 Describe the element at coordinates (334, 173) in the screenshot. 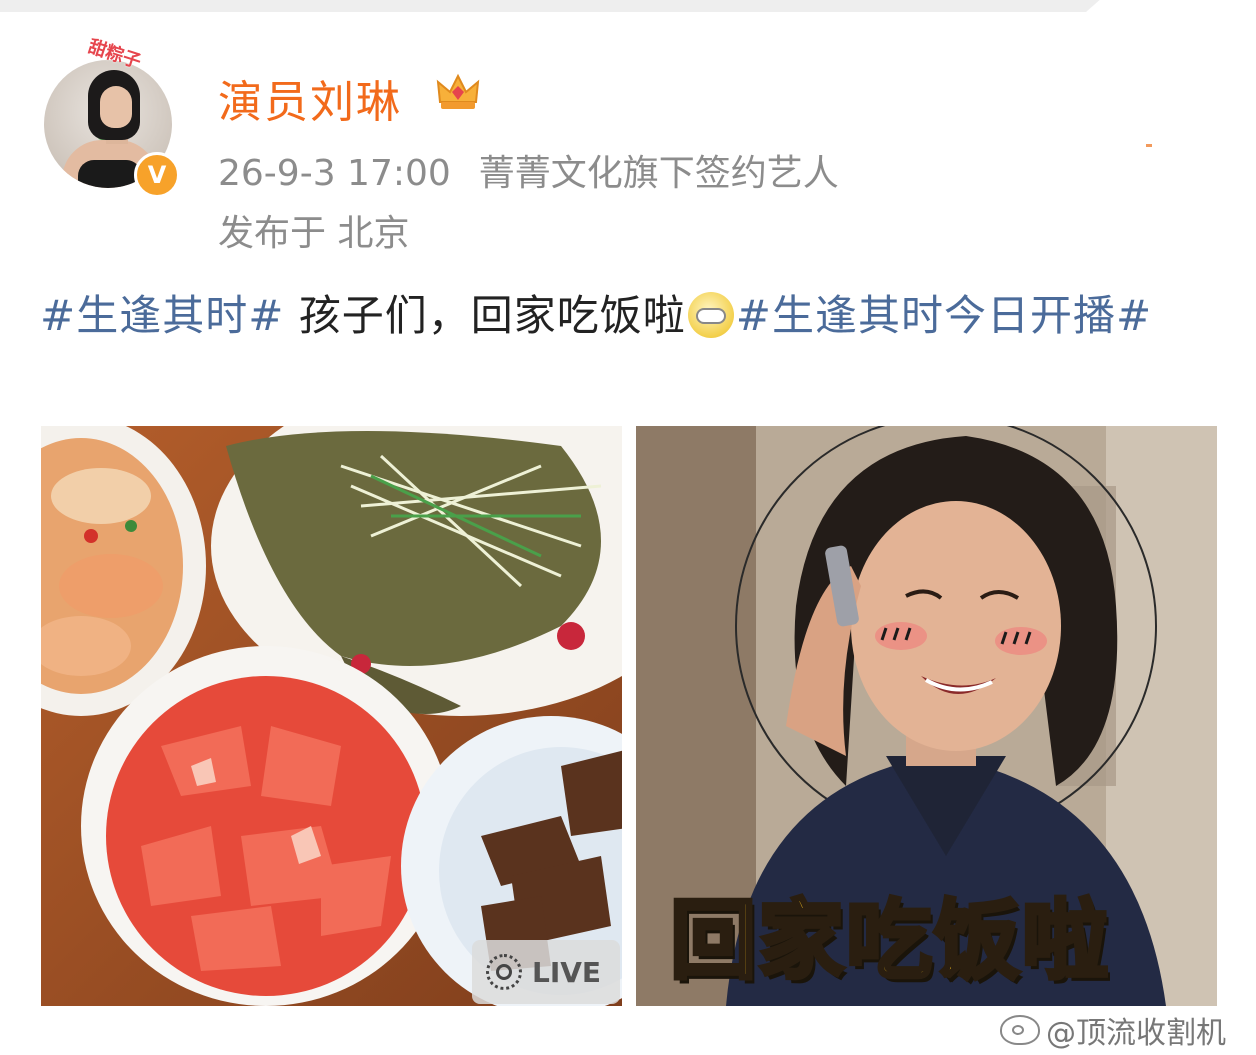

I see `post-timestamp: 26-9-3 17:00` at that location.